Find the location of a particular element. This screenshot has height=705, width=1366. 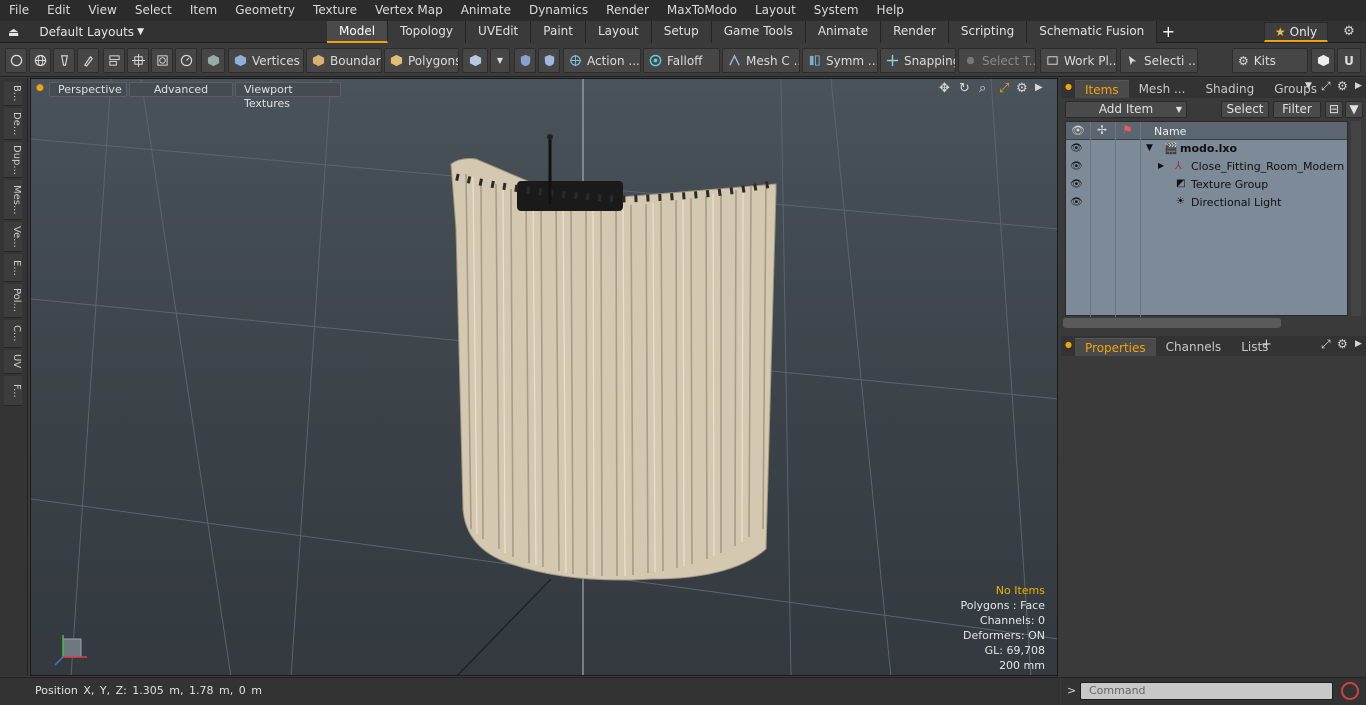

tab-channels: Channels is located at coordinates (1194, 347).